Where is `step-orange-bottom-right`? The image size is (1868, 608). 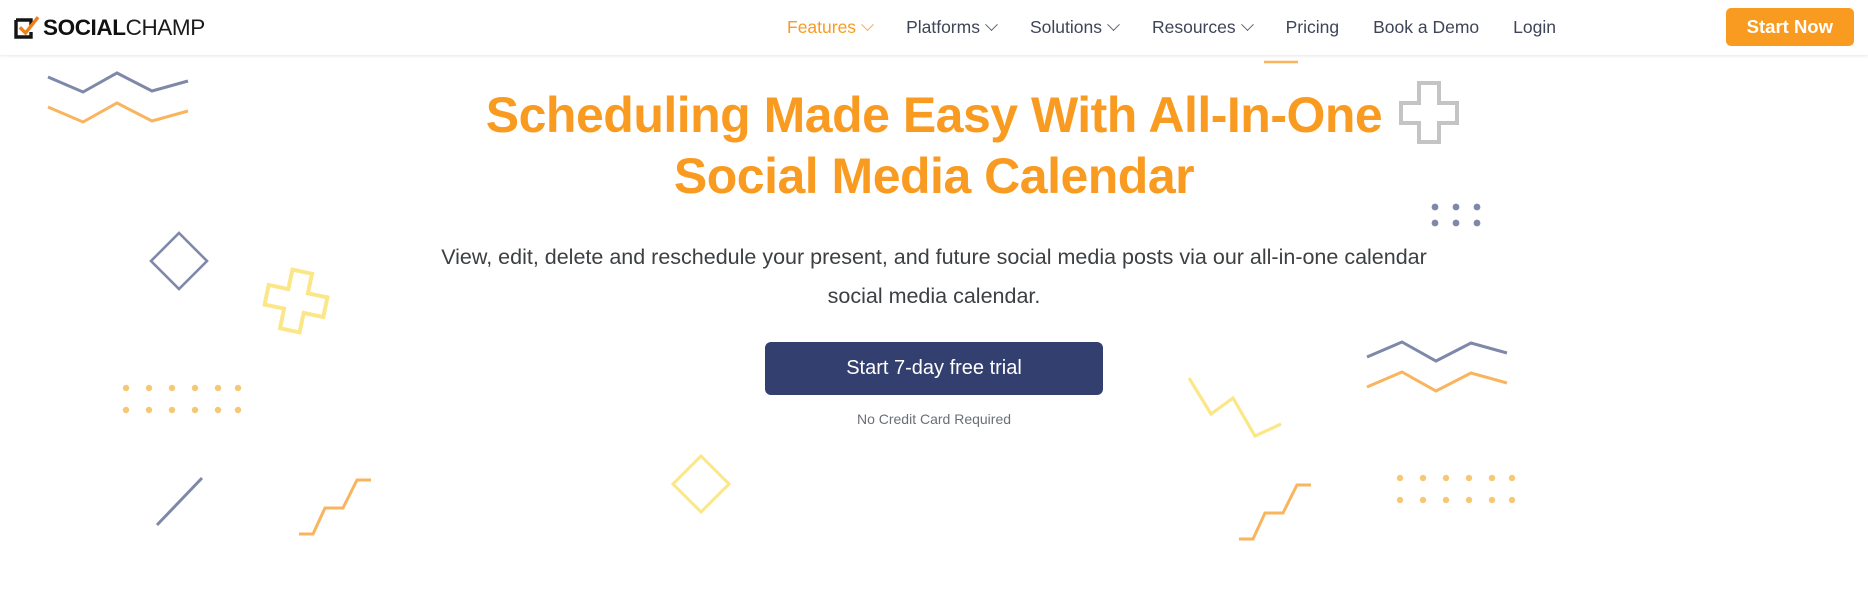 step-orange-bottom-right is located at coordinates (1275, 512).